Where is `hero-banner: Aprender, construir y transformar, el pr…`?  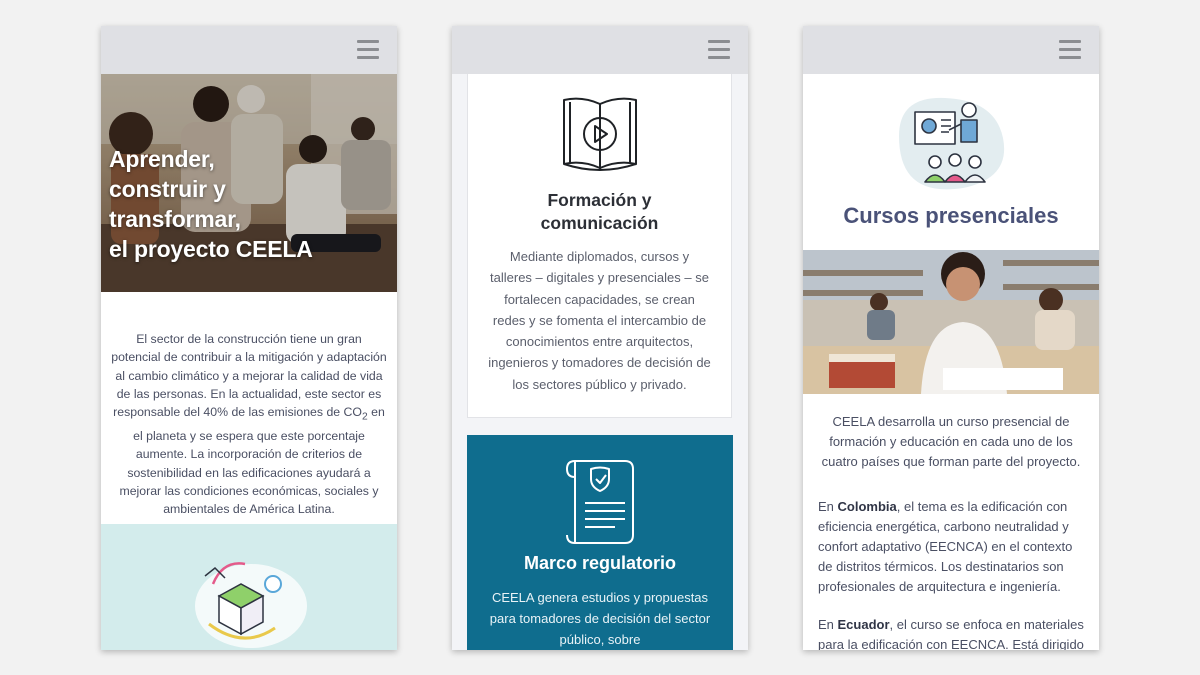
hero-banner: Aprender, construir y transformar, el pr… is located at coordinates (249, 183).